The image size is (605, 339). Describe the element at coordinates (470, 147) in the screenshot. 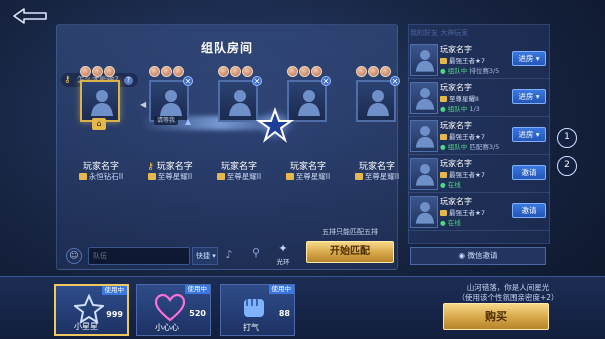

I see `friend-status: ● 组队中 匹配赛3/5` at that location.